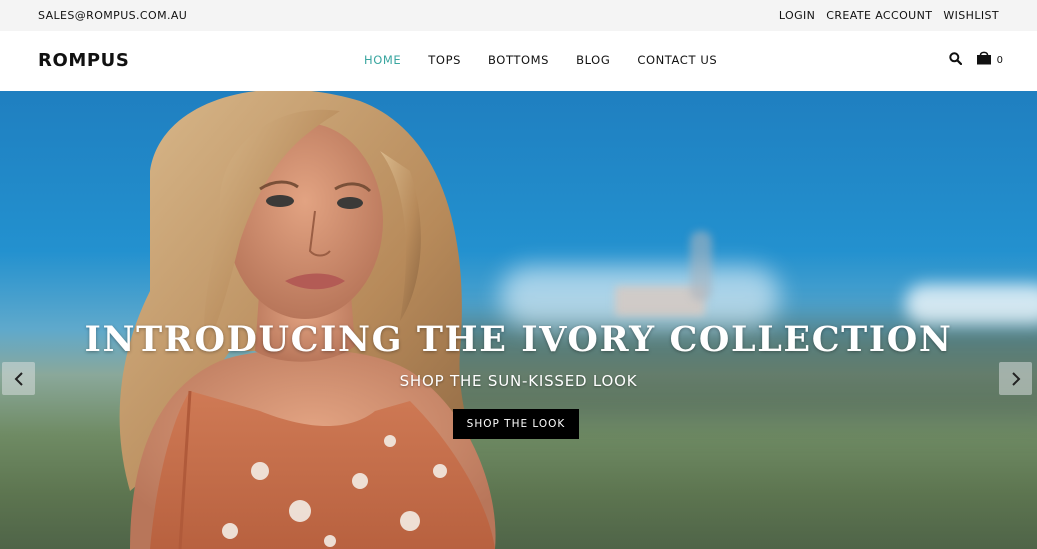 The width and height of the screenshot is (1037, 549). I want to click on hero-subtitle: SHOP THE SUN-KISSED LOOK, so click(518, 381).